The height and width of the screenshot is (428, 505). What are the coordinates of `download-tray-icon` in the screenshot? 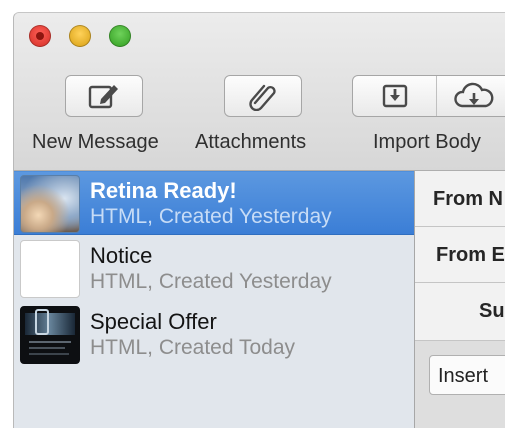 It's located at (394, 96).